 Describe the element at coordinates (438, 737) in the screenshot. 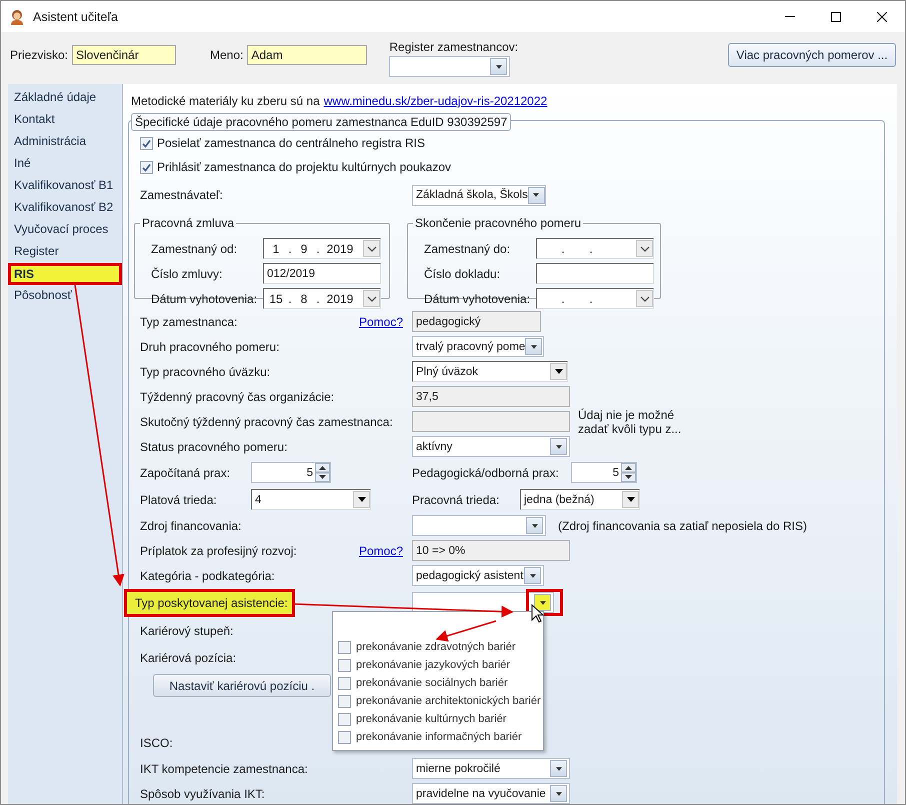

I see `dropdown-option: prekonávanie informačných bariér` at that location.